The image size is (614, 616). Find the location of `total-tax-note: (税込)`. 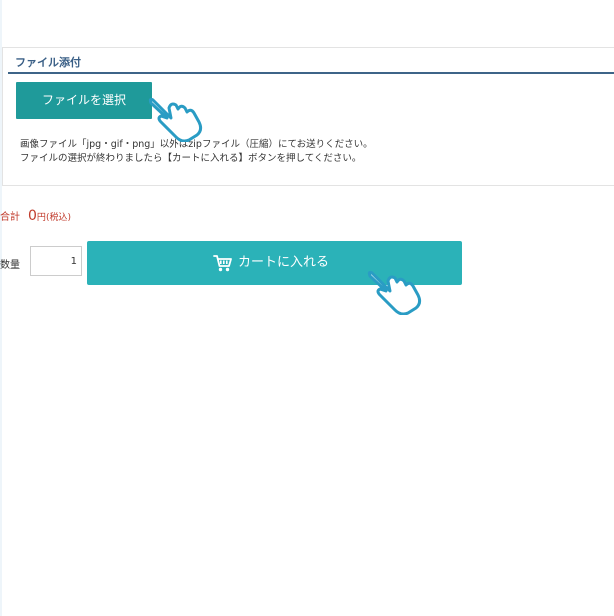

total-tax-note: (税込) is located at coordinates (58, 218).